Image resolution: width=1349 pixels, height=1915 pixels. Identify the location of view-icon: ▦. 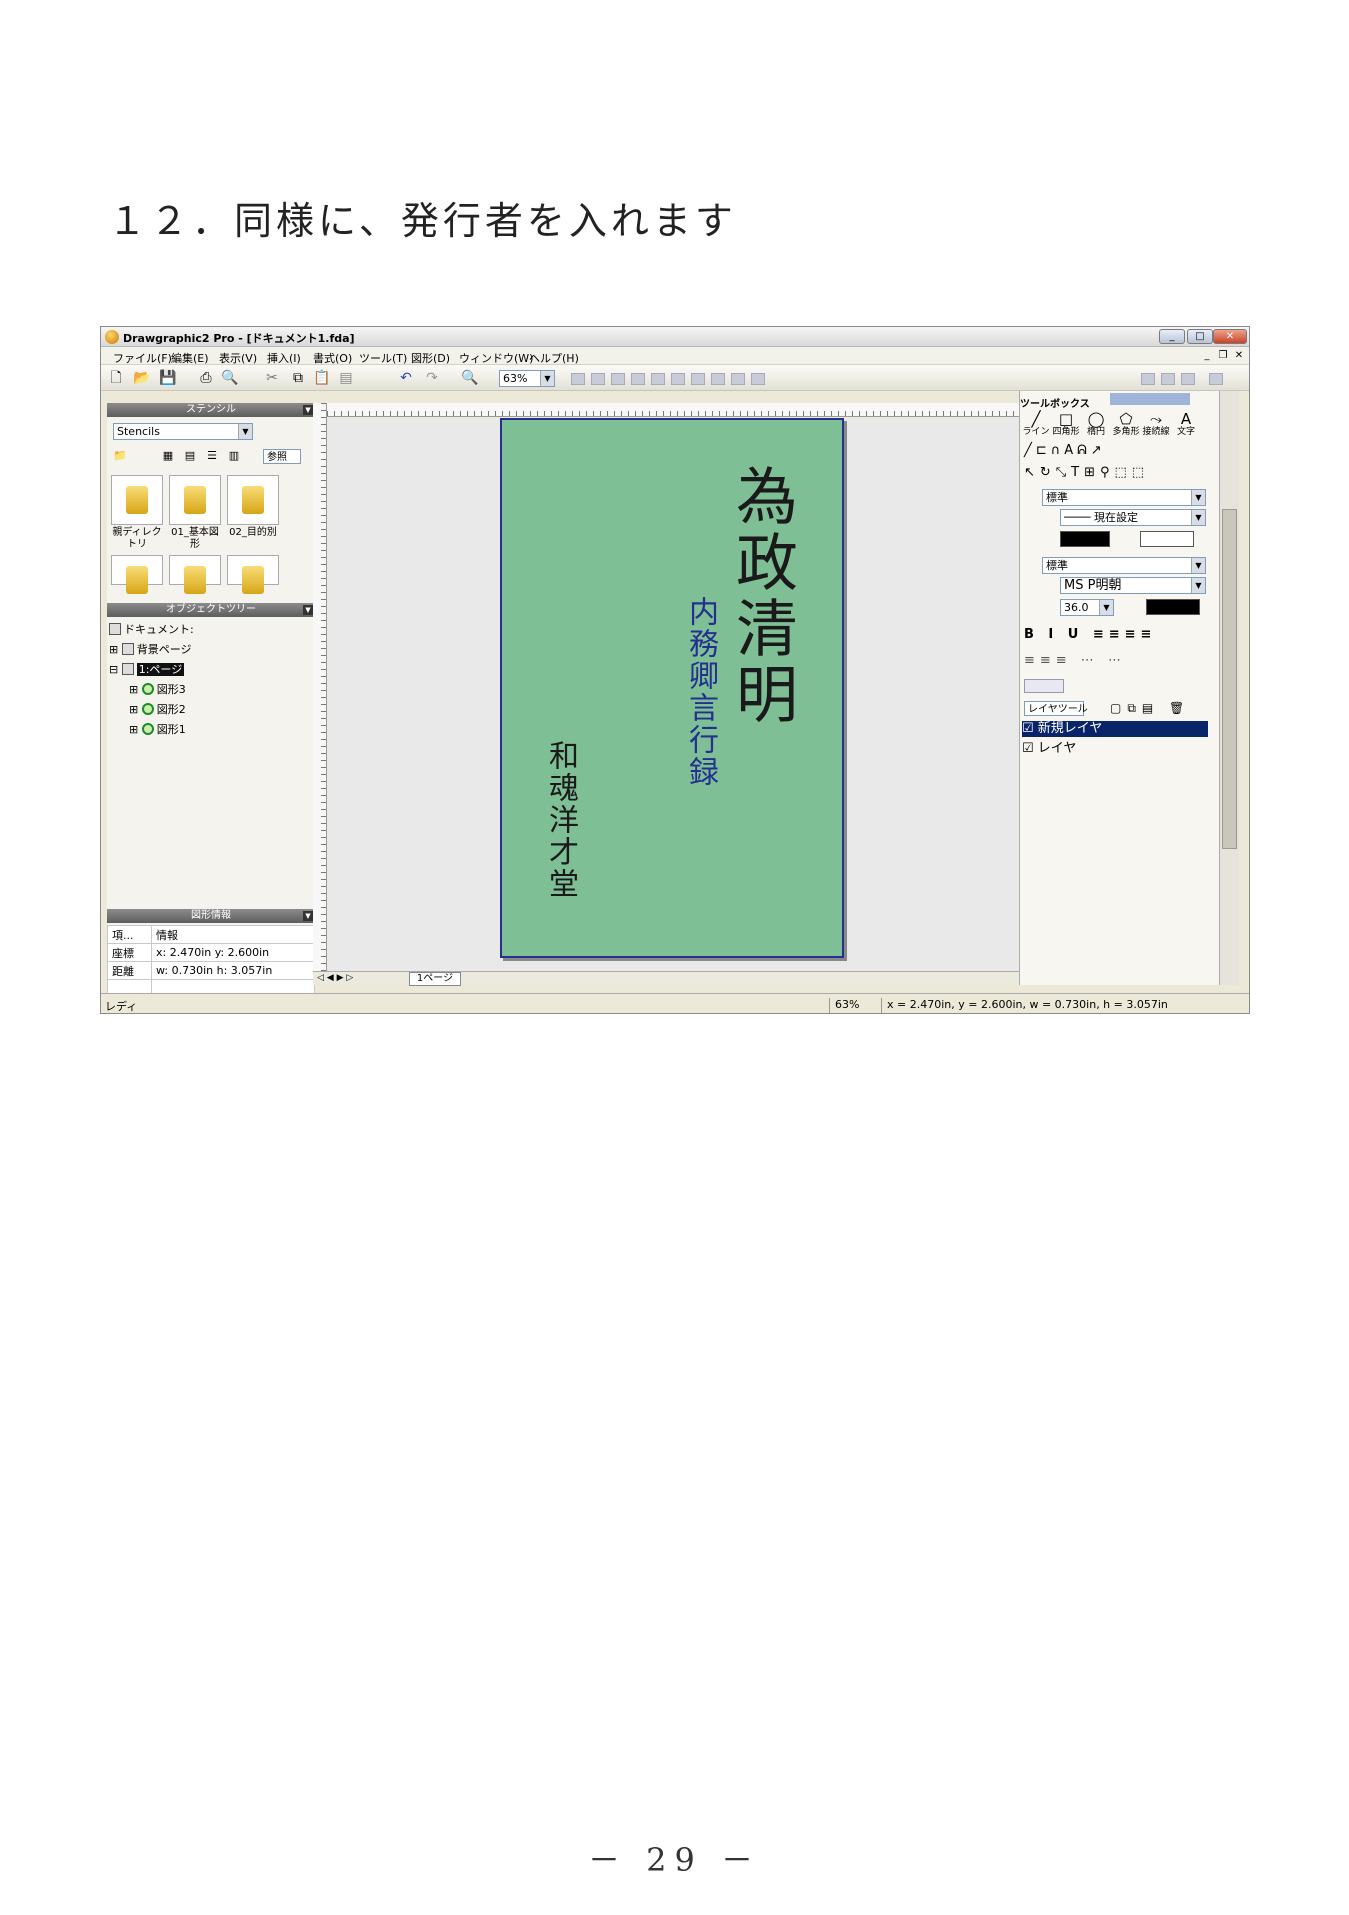
(168, 456).